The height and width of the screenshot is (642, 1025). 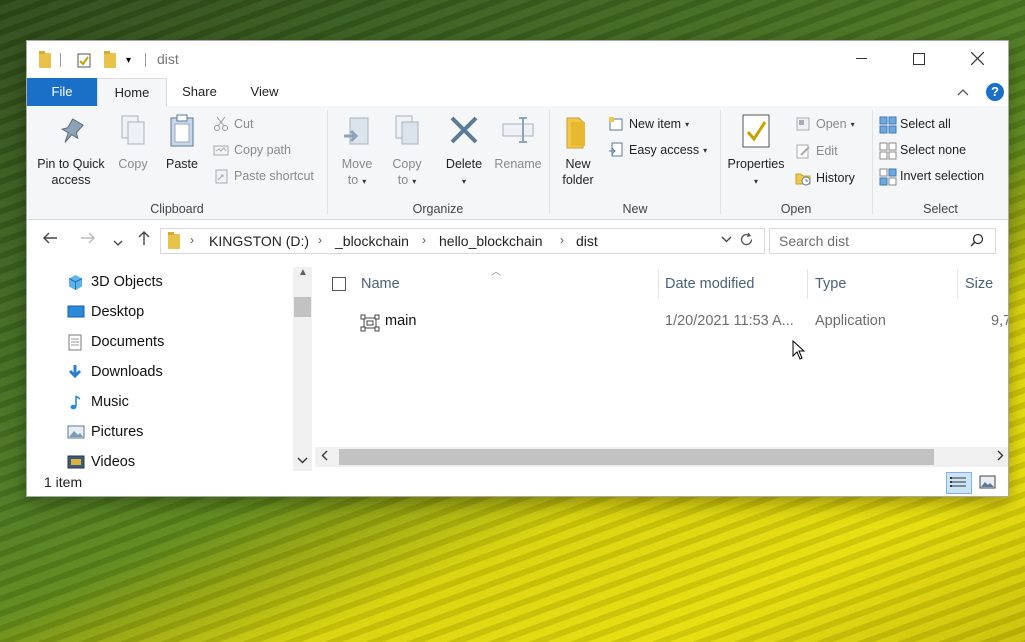 I want to click on rename-button: Rename, so click(x=518, y=142).